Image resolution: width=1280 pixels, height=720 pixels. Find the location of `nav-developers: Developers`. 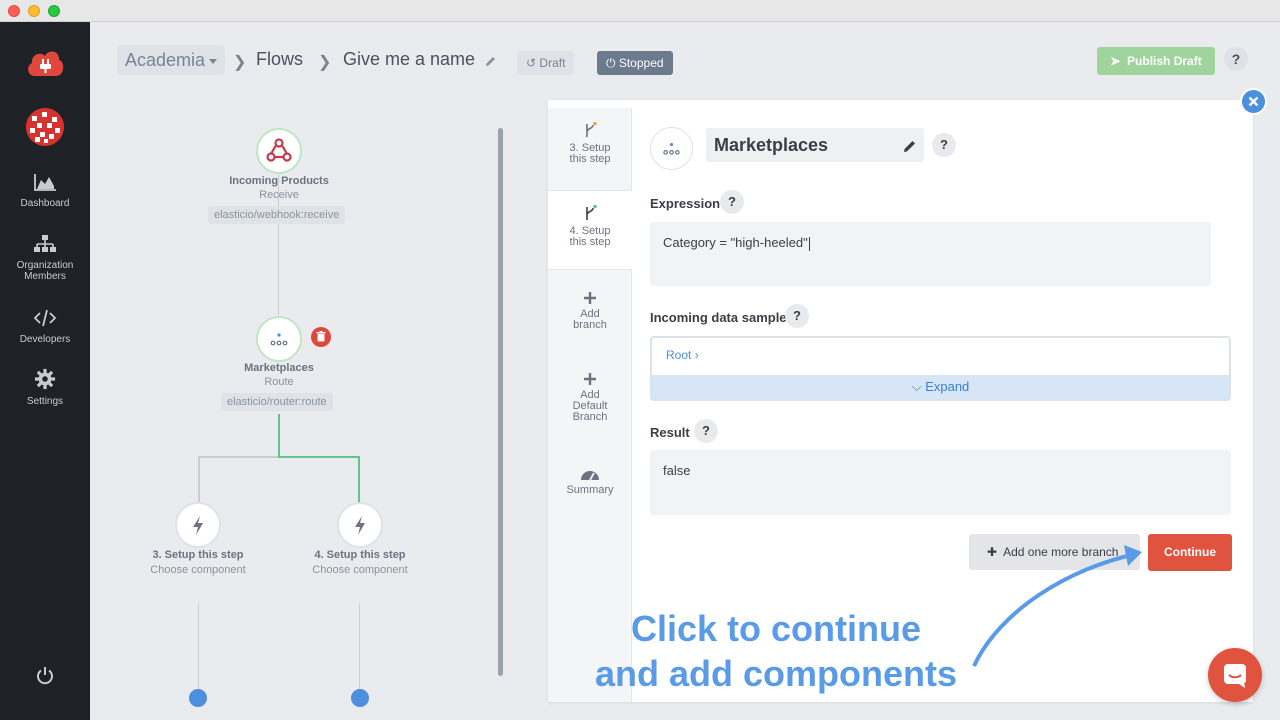

nav-developers: Developers is located at coordinates (45, 326).